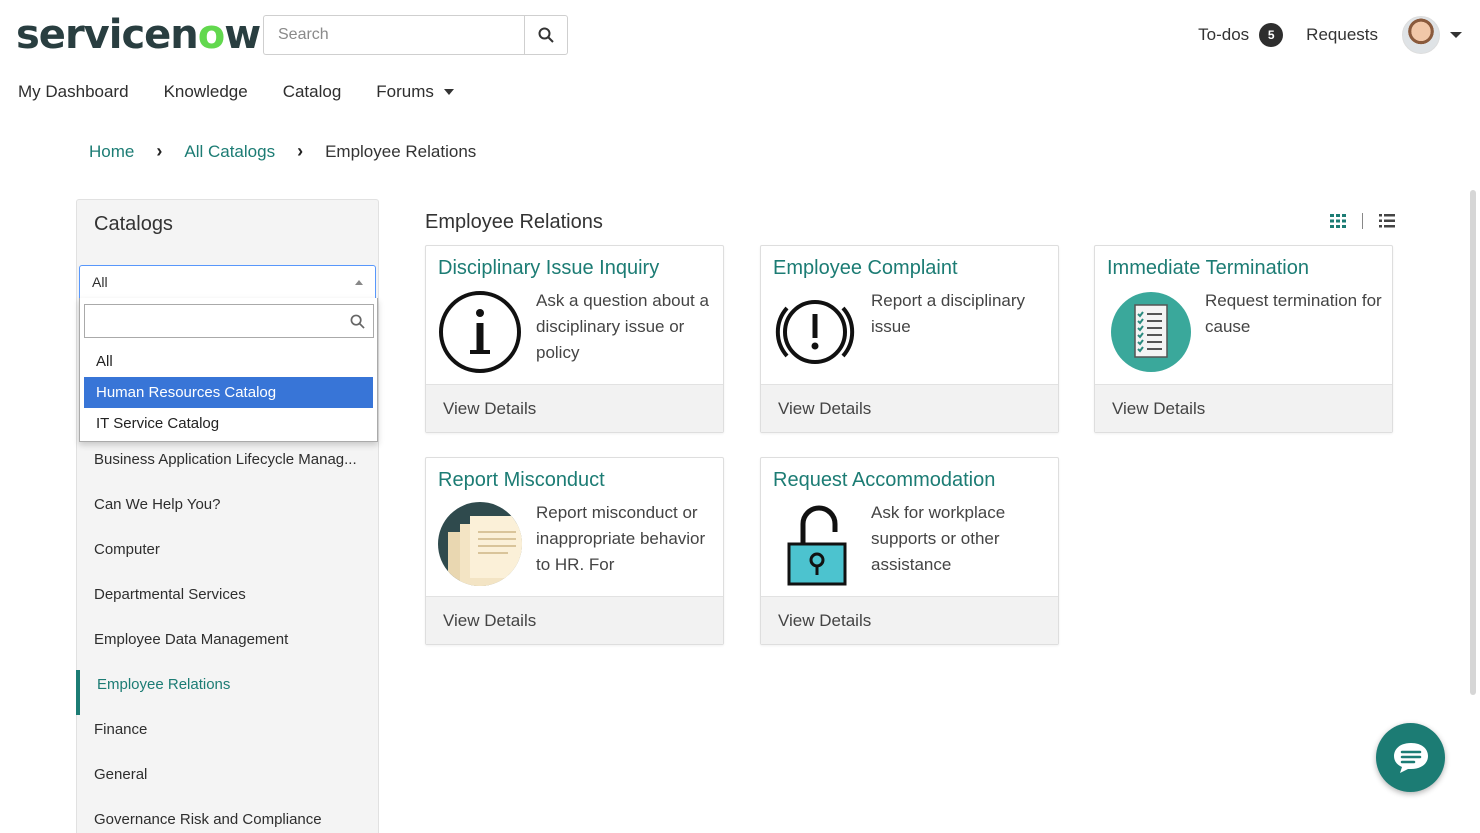 The height and width of the screenshot is (833, 1480). I want to click on card-description: Request termination for cause, so click(1293, 313).